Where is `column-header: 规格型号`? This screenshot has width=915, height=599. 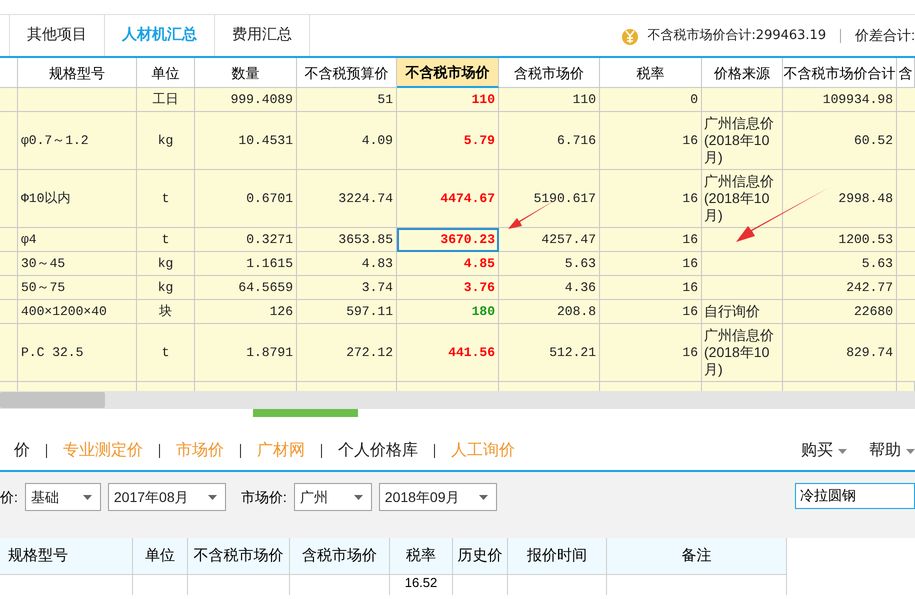 column-header: 规格型号 is located at coordinates (66, 556).